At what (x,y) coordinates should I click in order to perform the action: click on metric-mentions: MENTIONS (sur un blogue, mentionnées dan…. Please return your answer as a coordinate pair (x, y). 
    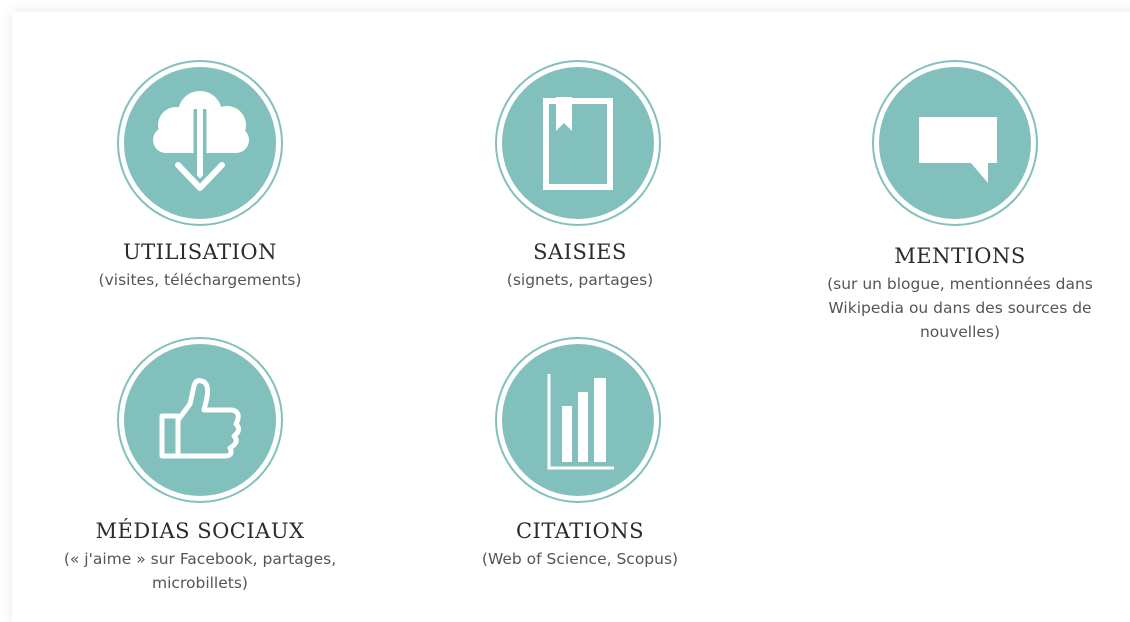
    Looking at the image, I should click on (960, 210).